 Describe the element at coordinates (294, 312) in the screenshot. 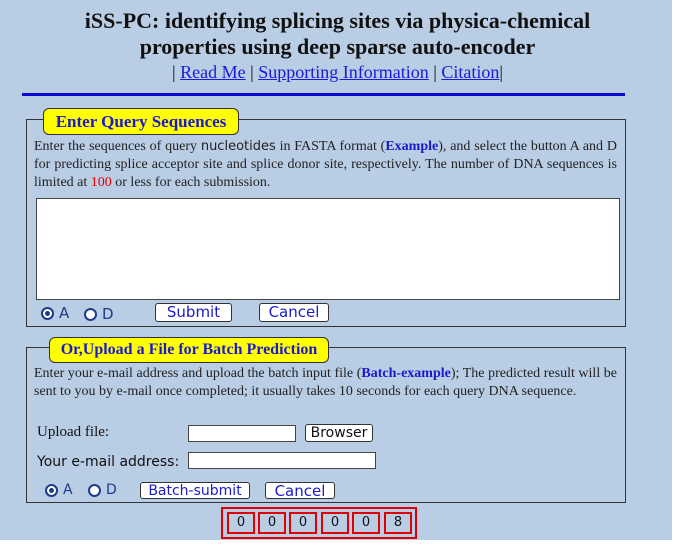

I see `cancel-button: Cancel` at that location.